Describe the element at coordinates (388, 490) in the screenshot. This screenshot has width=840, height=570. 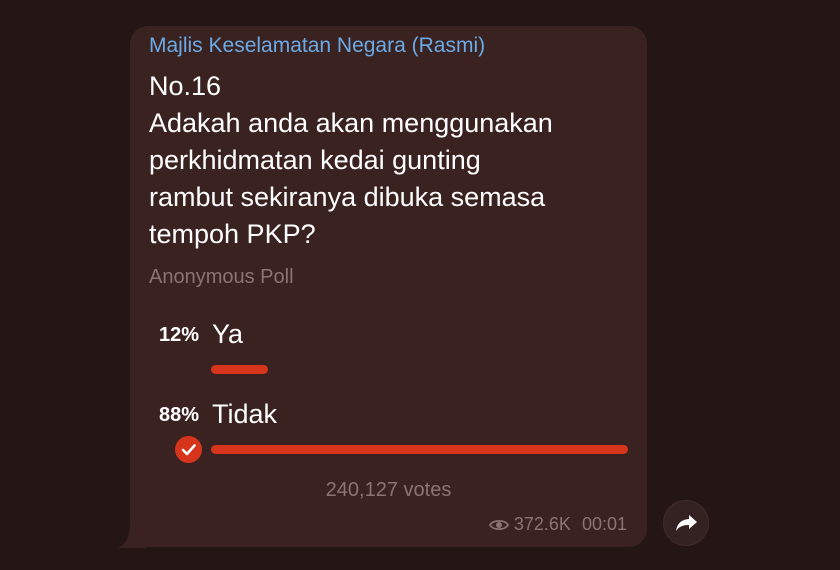
I see `vote-count: 240,127 votes` at that location.